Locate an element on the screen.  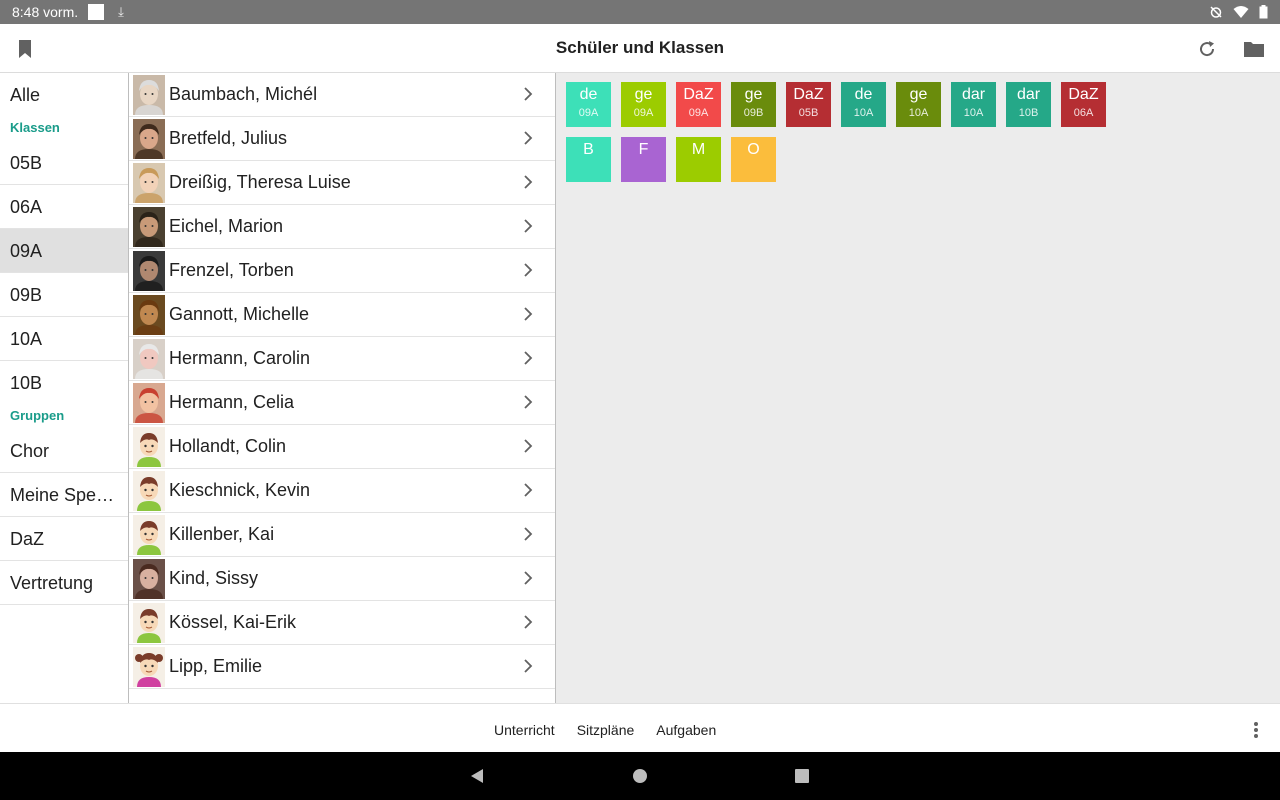
student-row: Dreißig, Theresa Luise is located at coordinates (342, 183).